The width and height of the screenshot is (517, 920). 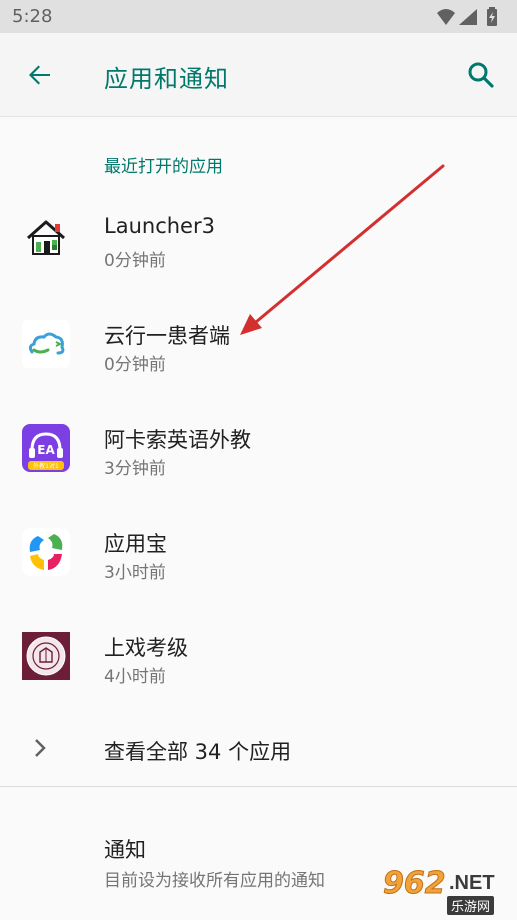 I want to click on page-title: 应用和通知, so click(x=166, y=79).